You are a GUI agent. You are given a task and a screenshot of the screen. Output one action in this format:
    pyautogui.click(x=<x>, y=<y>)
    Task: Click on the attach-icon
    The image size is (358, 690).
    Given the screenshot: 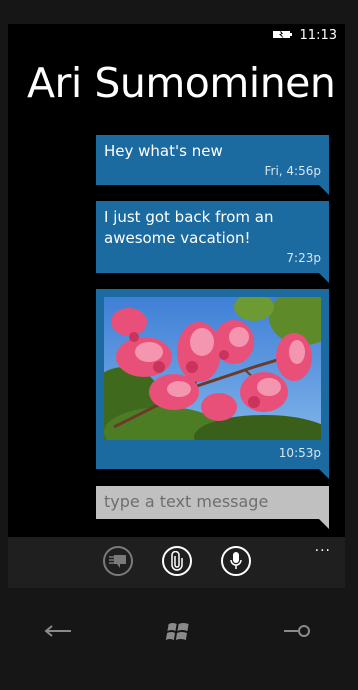 What is the action you would take?
    pyautogui.click(x=177, y=561)
    